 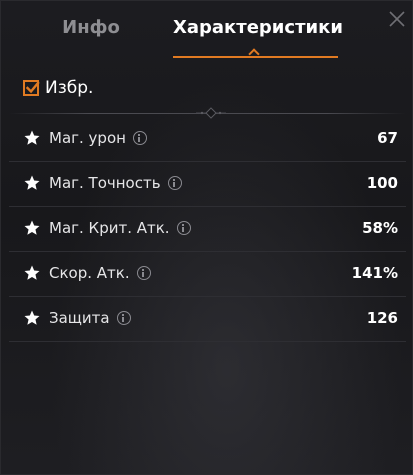 I want to click on stat-value: 100, so click(x=382, y=183).